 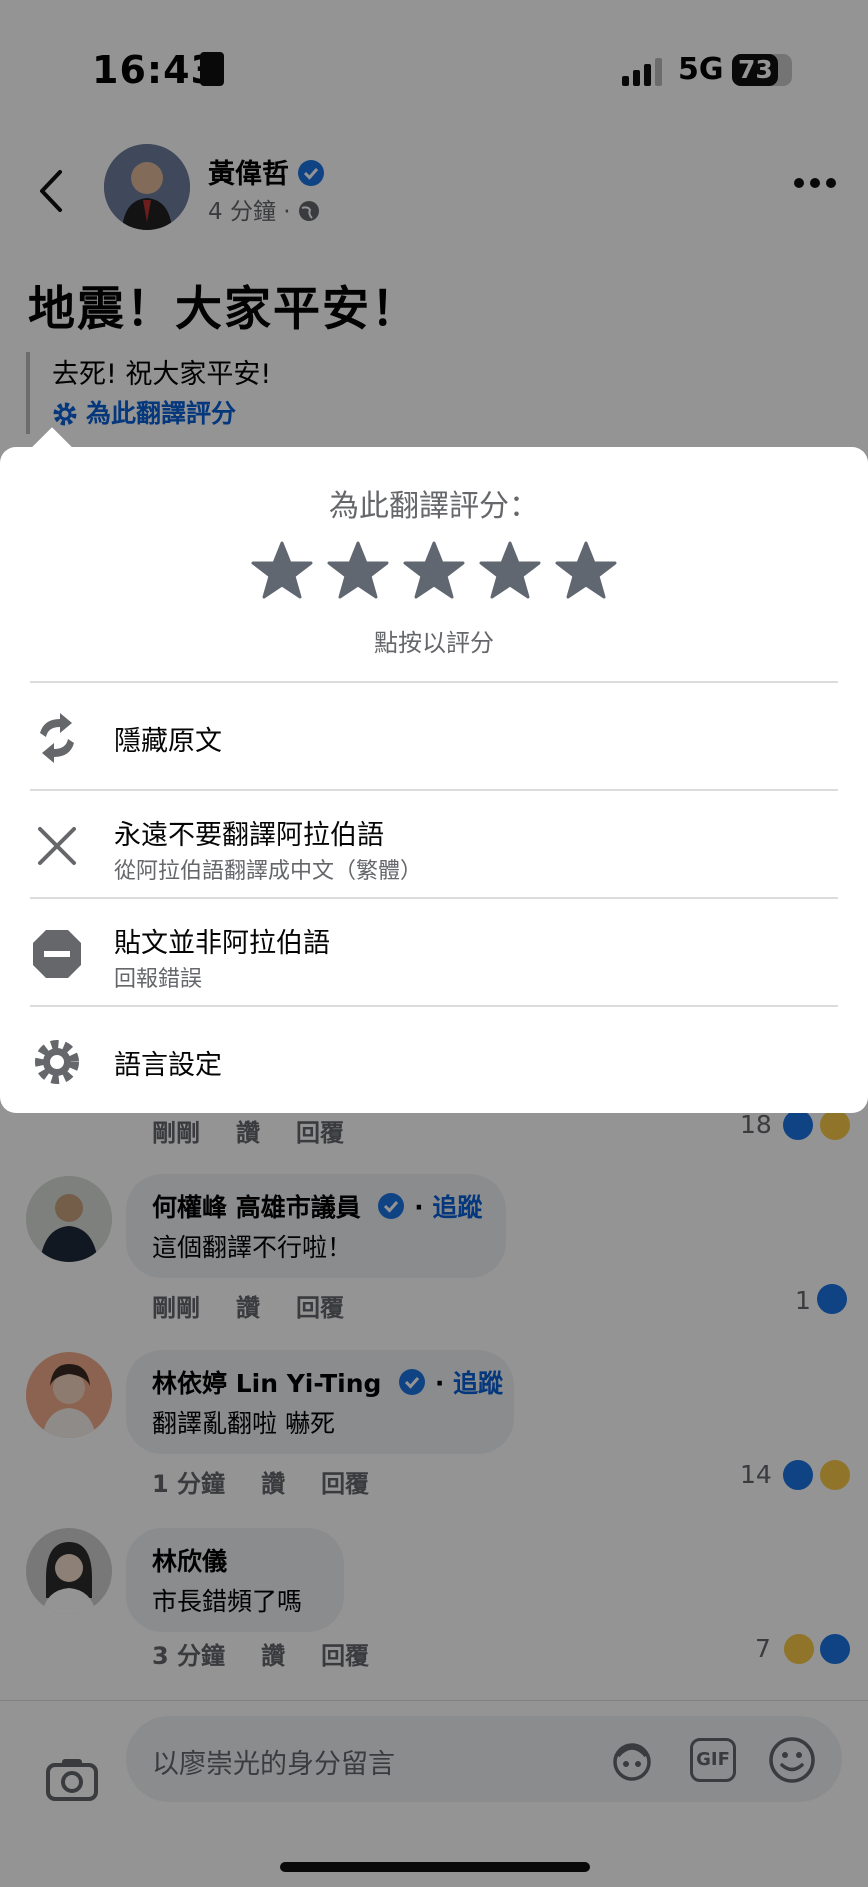 What do you see at coordinates (434, 643) in the screenshot?
I see `tap-to-rate-hint: 點按以評分` at bounding box center [434, 643].